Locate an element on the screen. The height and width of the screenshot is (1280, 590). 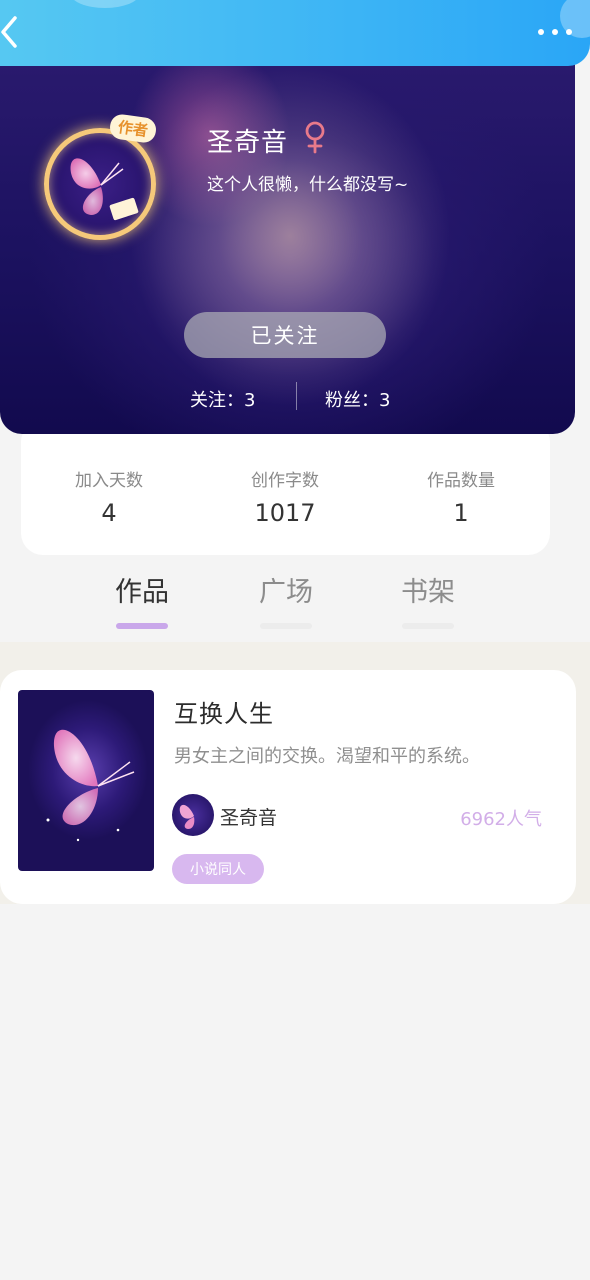
stat-works-count: 作品数量 1 is located at coordinates (461, 496).